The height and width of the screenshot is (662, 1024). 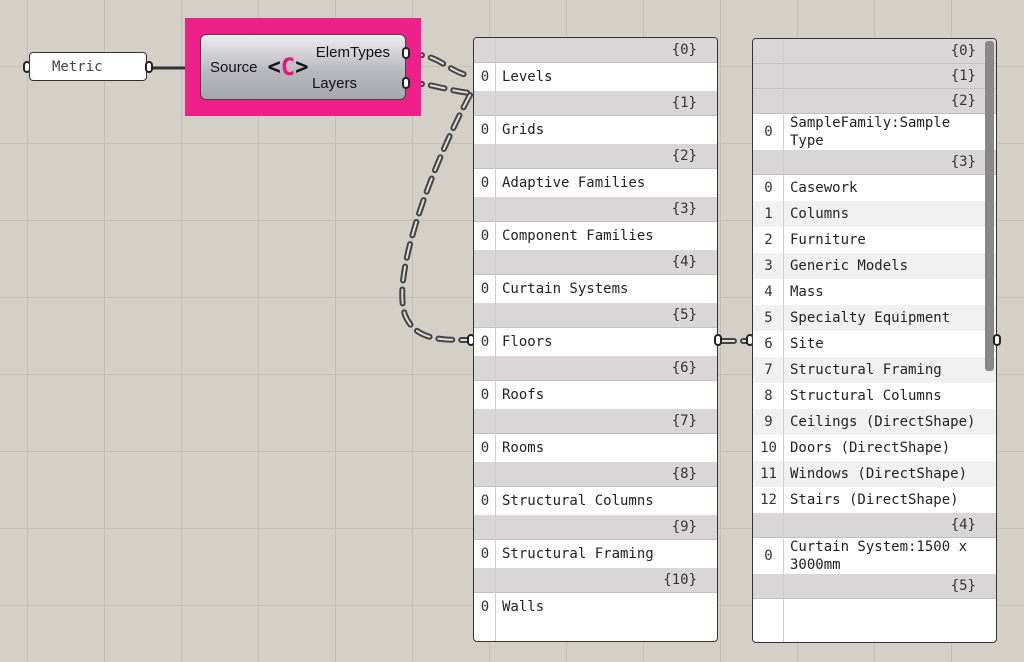 I want to click on item-value: Floors, so click(x=527, y=342).